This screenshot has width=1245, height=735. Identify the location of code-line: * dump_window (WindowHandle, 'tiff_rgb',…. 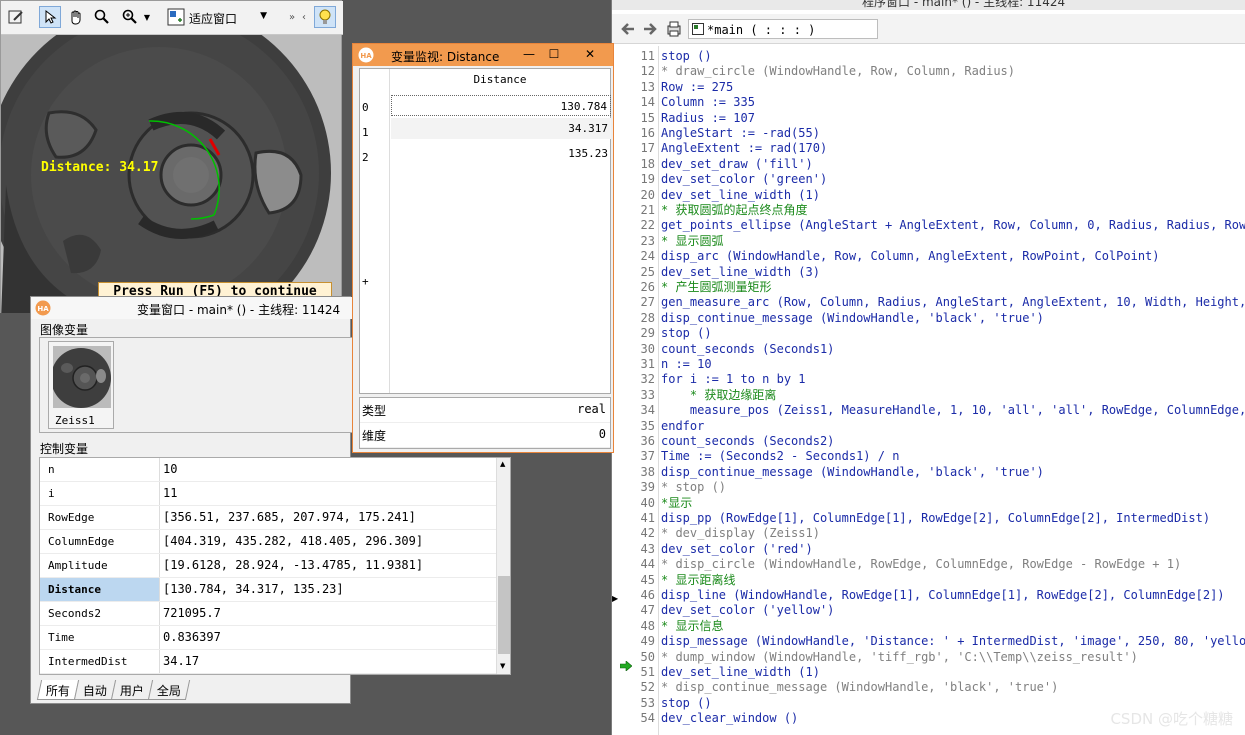
(899, 657).